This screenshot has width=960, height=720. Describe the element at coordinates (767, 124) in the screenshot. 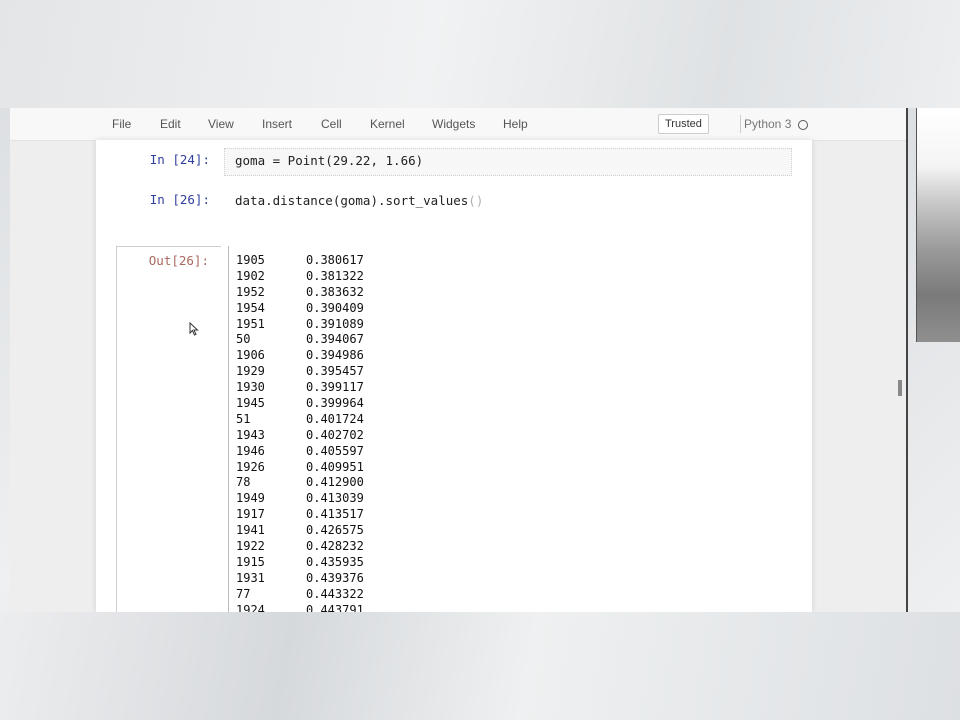

I see `kernel-name: Python 3` at that location.